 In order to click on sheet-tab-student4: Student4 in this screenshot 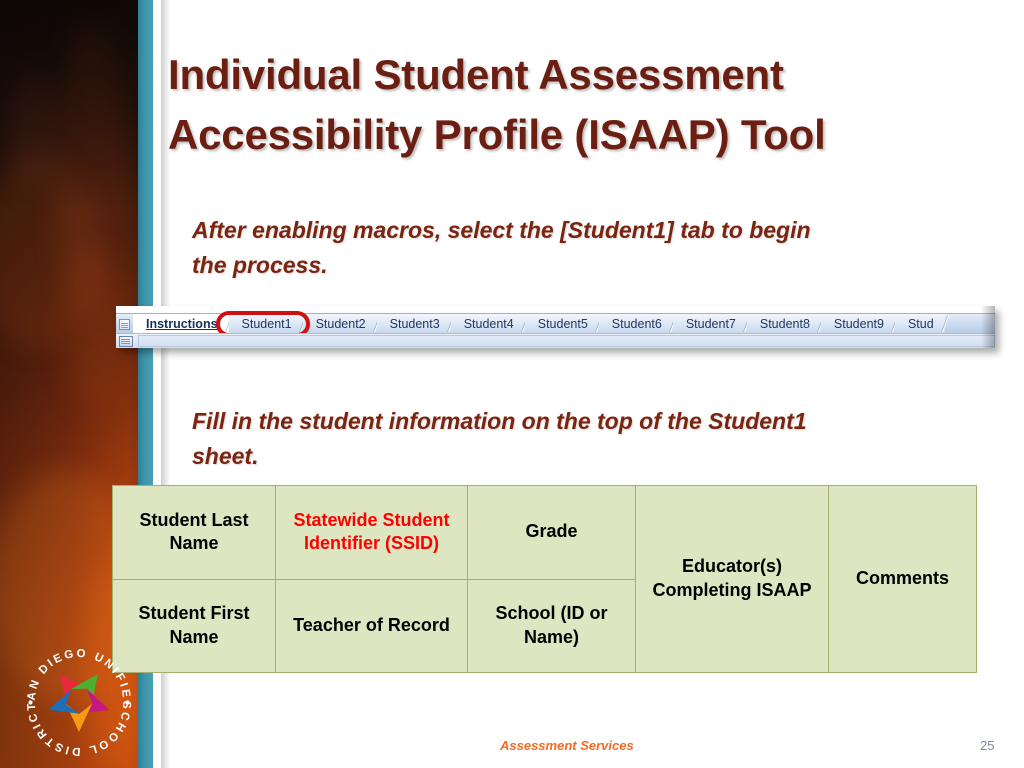, I will do `click(487, 324)`.